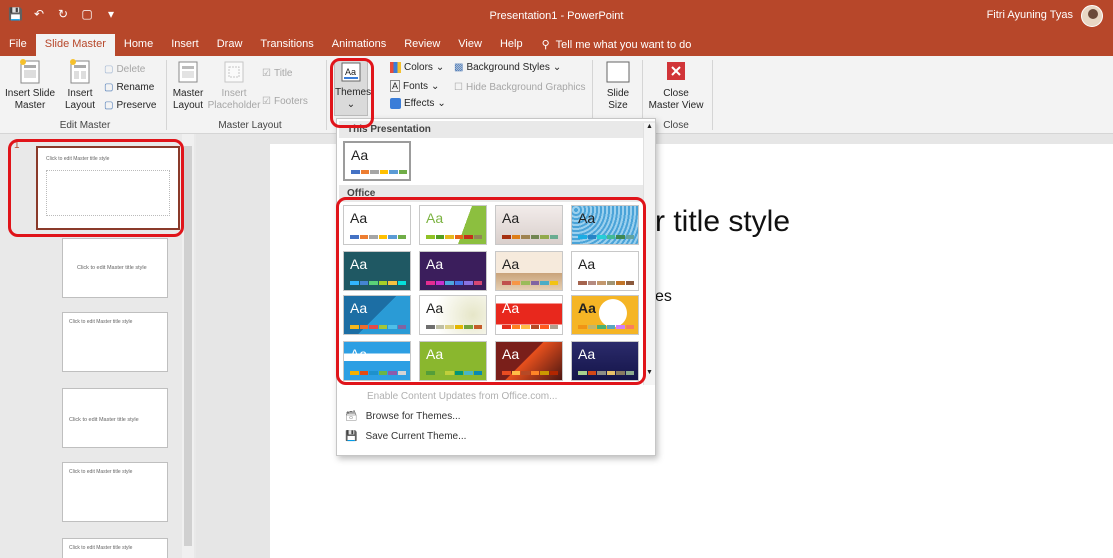 This screenshot has height=558, width=1113. Describe the element at coordinates (649, 128) in the screenshot. I see `scroll-up-icon: ▲` at that location.